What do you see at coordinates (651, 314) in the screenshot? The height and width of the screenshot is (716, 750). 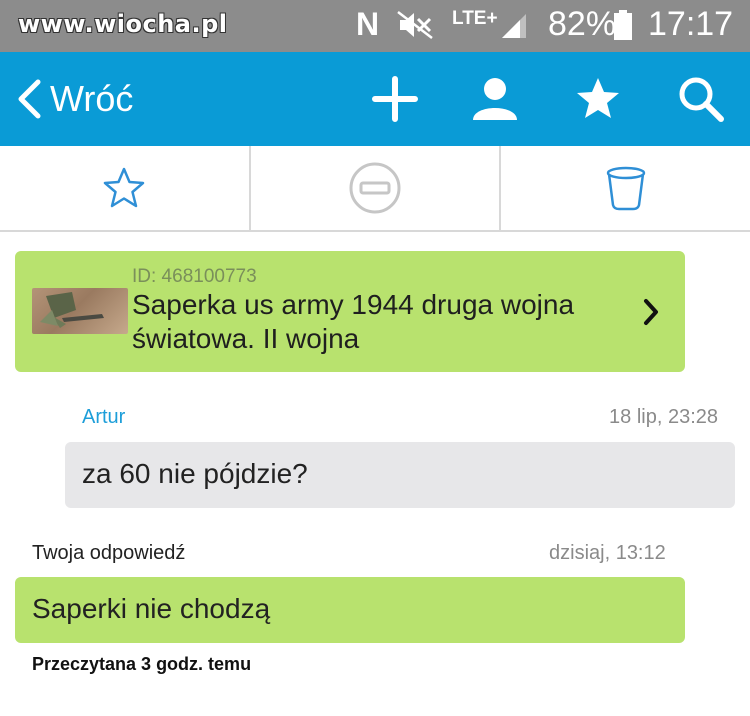 I see `chevron-right-icon` at bounding box center [651, 314].